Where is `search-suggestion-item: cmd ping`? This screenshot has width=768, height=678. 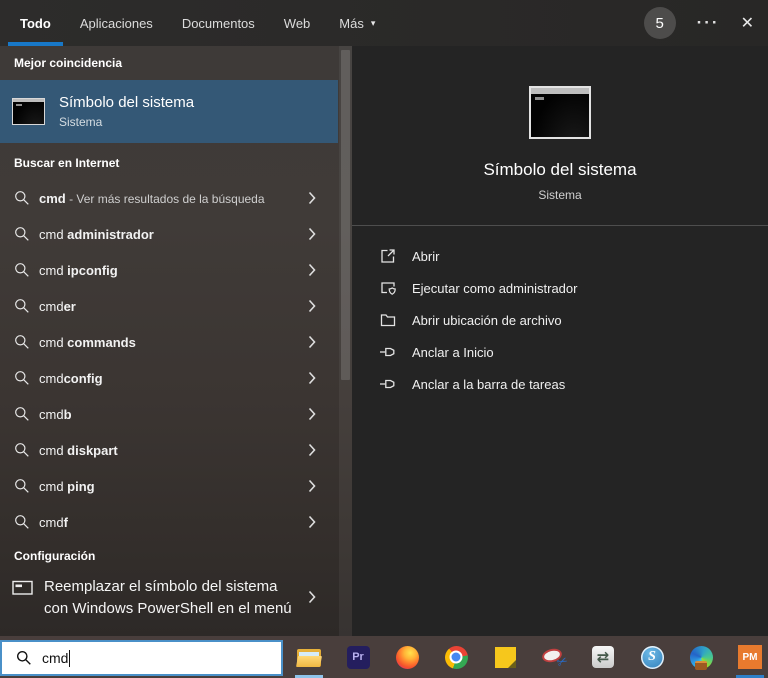
search-suggestion-item: cmd ping is located at coordinates (176, 486).